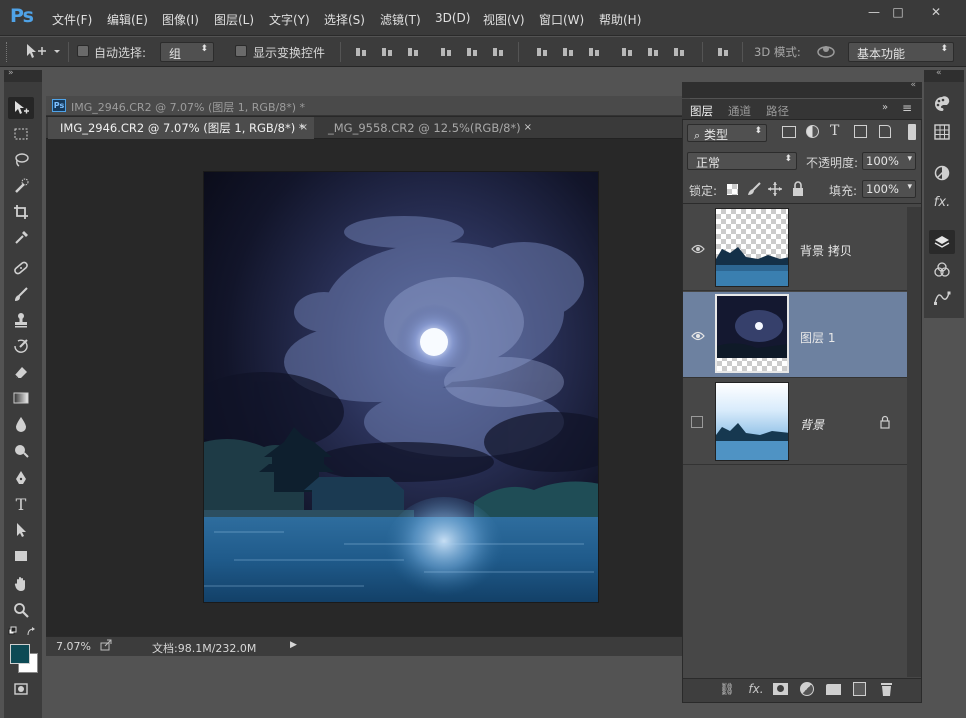 The height and width of the screenshot is (718, 966). Describe the element at coordinates (826, 51) in the screenshot. I see `3d-rotate-icon` at that location.